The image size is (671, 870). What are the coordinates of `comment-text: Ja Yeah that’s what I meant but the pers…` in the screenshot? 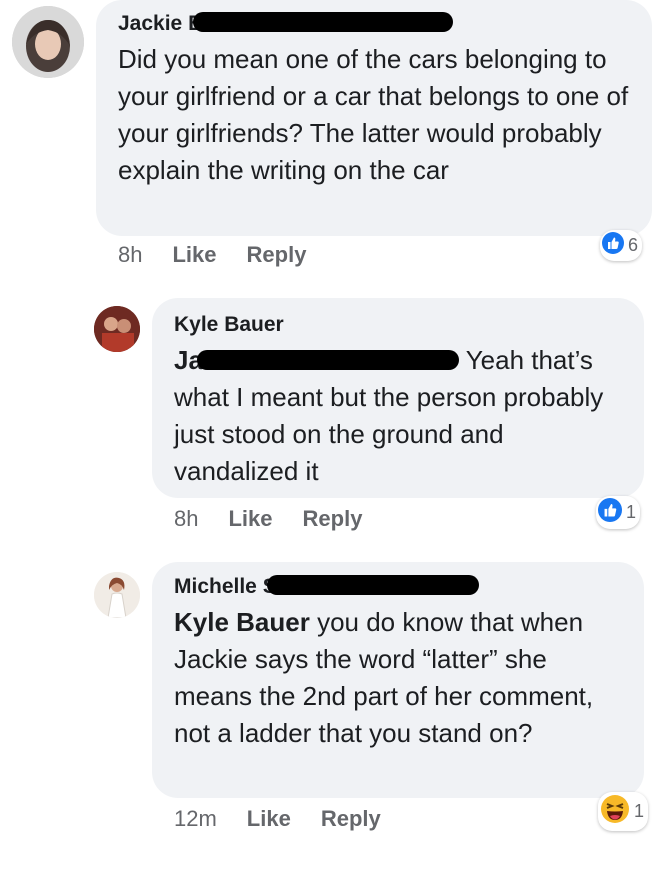 It's located at (398, 416).